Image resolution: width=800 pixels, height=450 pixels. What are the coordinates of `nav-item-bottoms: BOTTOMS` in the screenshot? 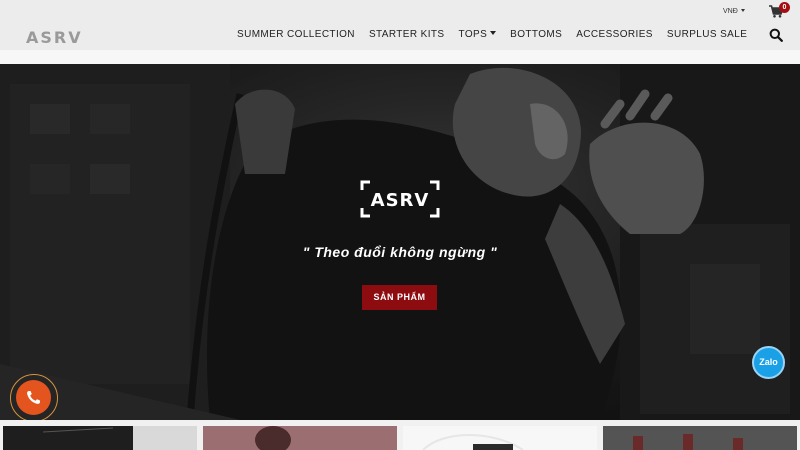 It's located at (536, 34).